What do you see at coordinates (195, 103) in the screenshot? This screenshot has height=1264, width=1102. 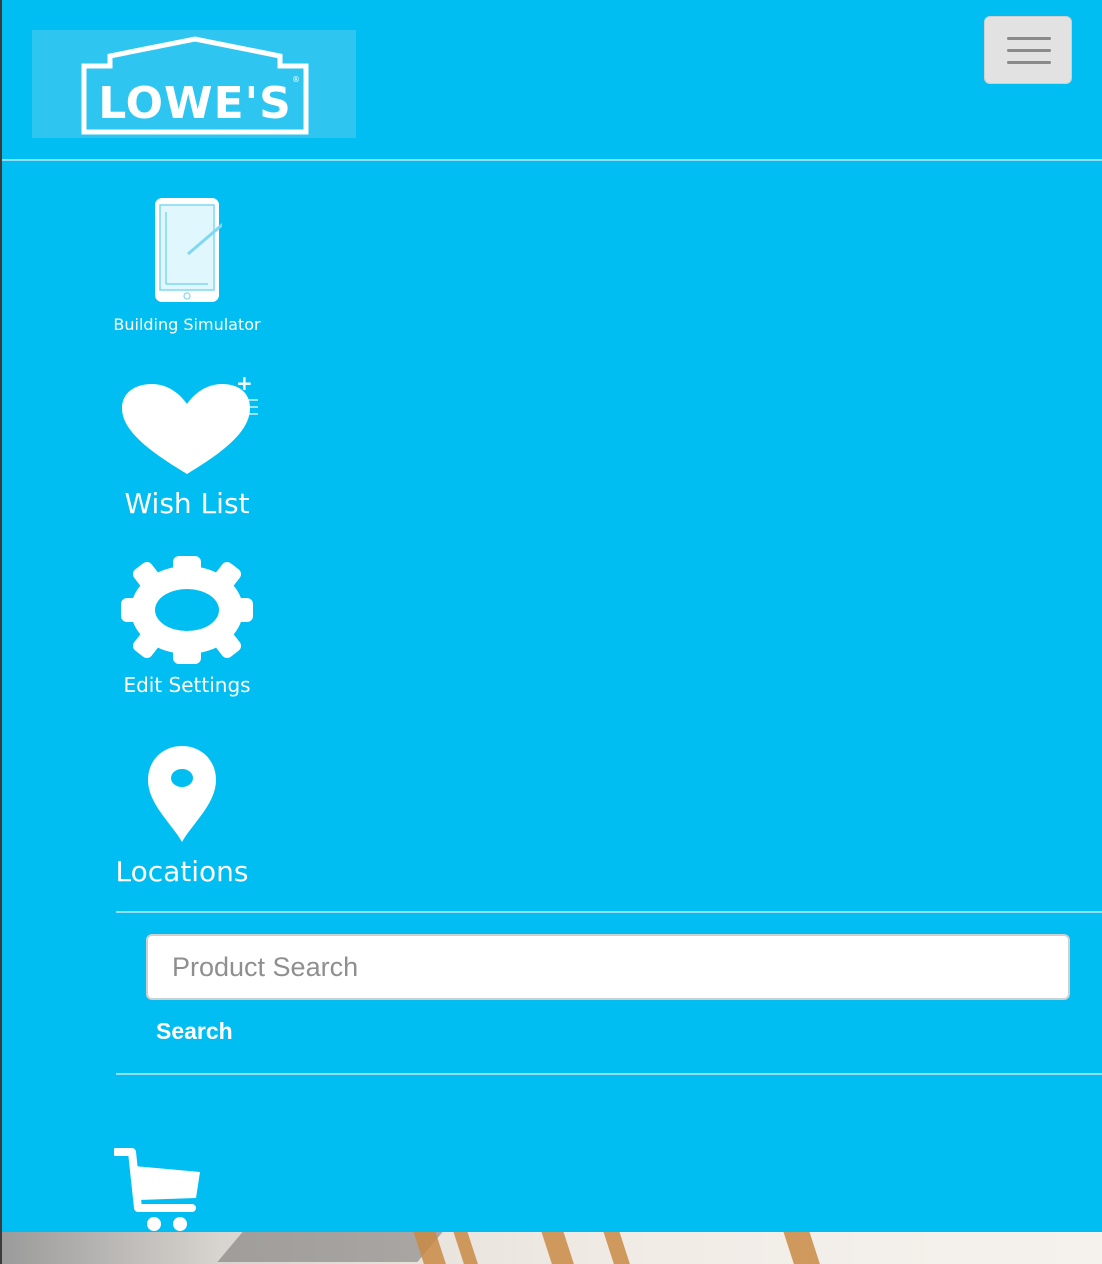 I see `logo-wordmark: LOWE'S` at bounding box center [195, 103].